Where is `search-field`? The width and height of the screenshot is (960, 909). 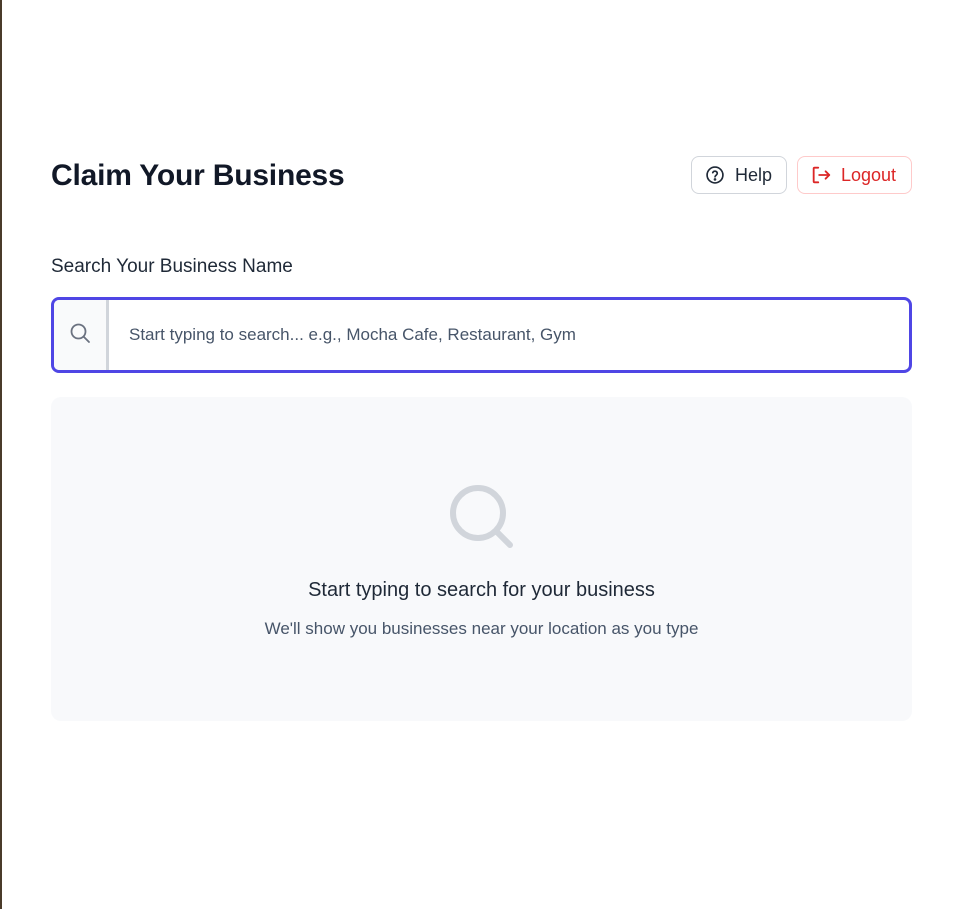 search-field is located at coordinates (481, 335).